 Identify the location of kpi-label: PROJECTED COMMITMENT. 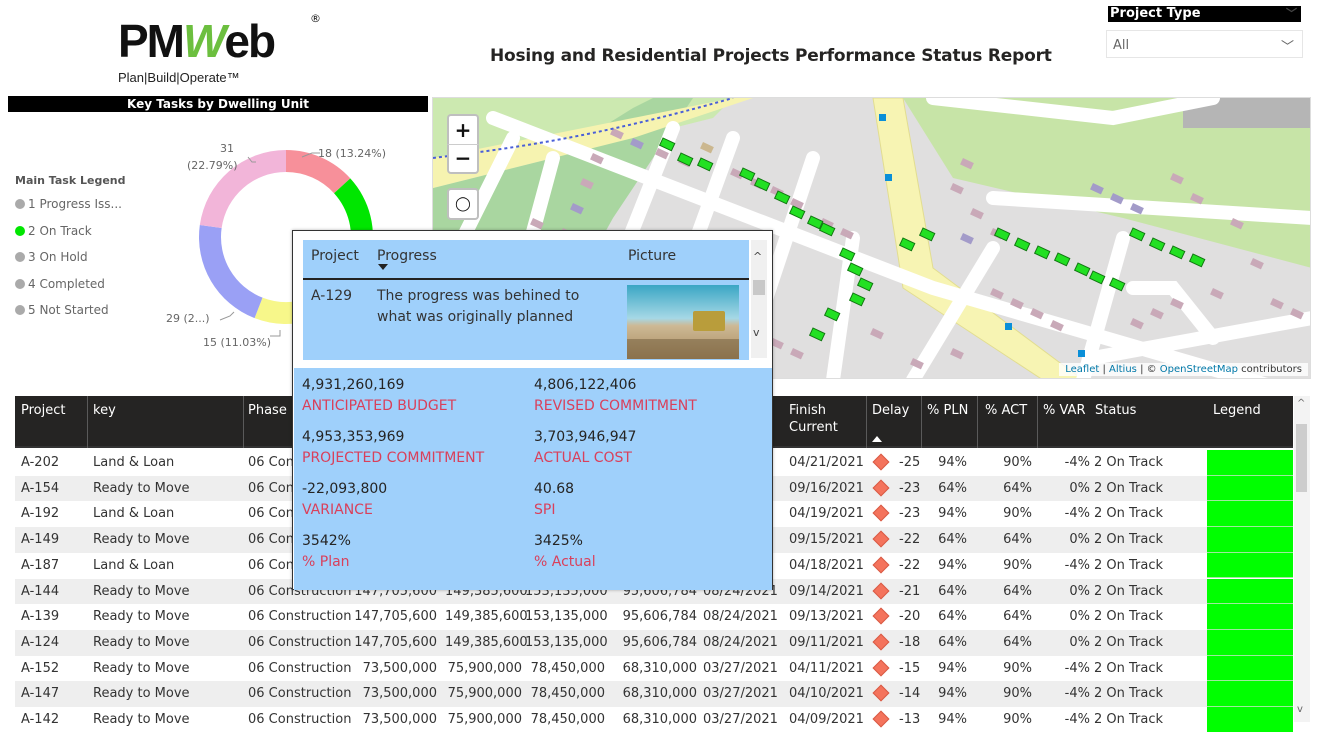
(393, 458).